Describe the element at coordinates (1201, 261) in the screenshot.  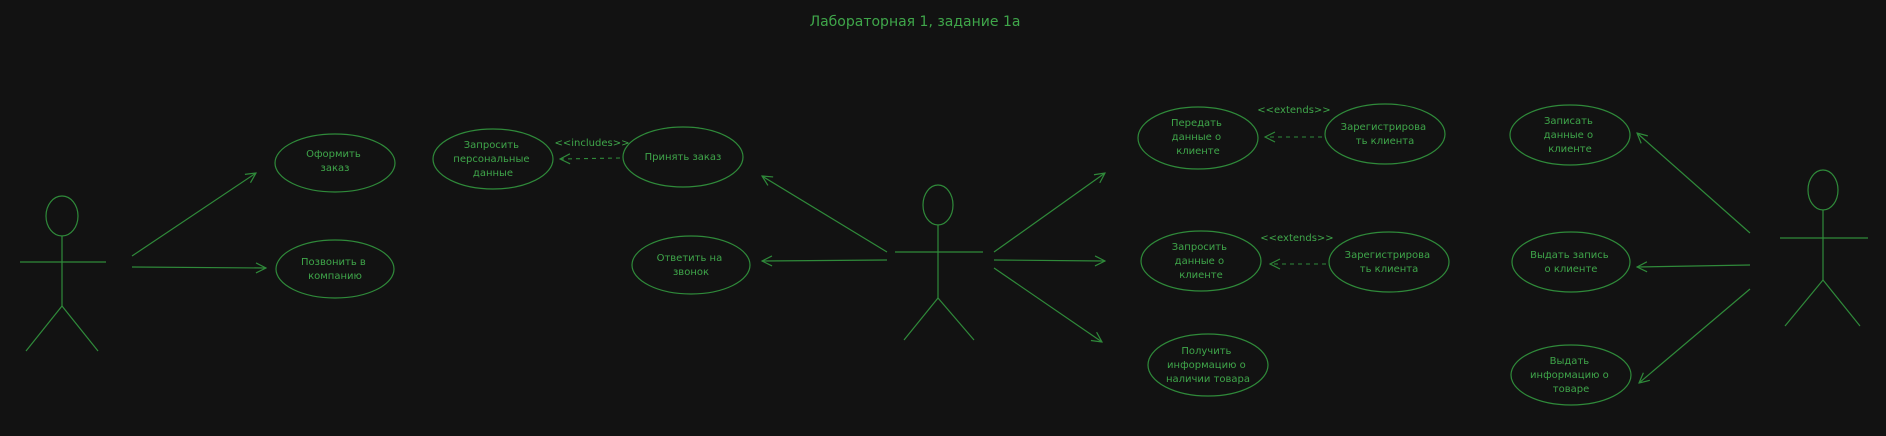
I see `usecase-request-client-data-label: Запросить данные о клиенте` at that location.